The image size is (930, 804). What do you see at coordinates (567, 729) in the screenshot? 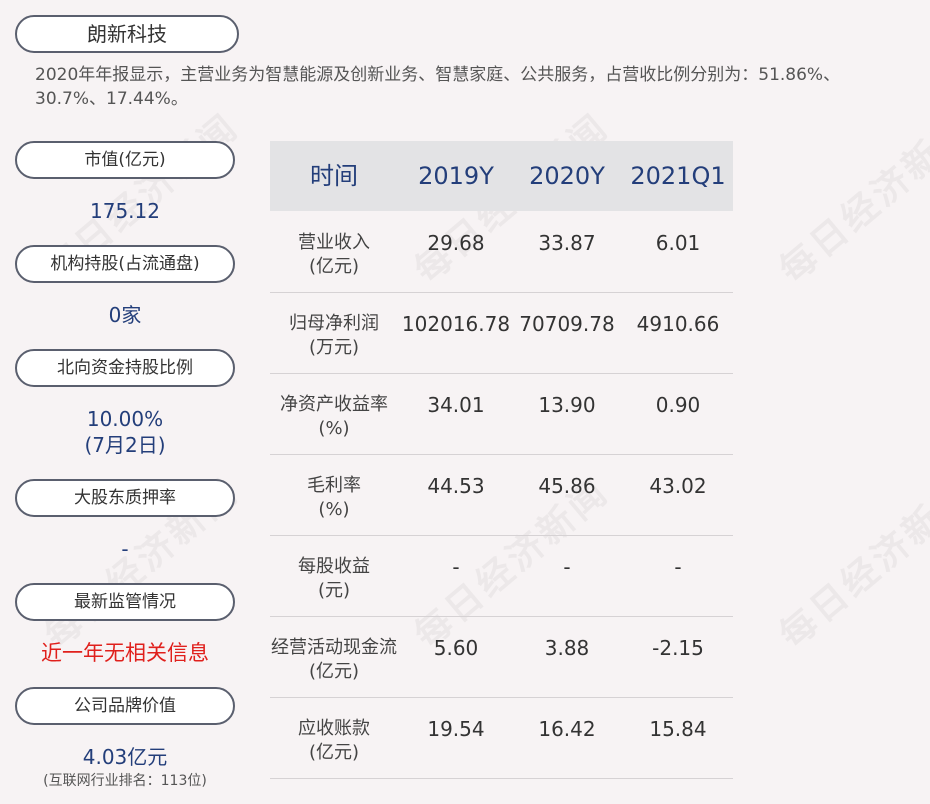
I see `table-cell: 16.42` at bounding box center [567, 729].